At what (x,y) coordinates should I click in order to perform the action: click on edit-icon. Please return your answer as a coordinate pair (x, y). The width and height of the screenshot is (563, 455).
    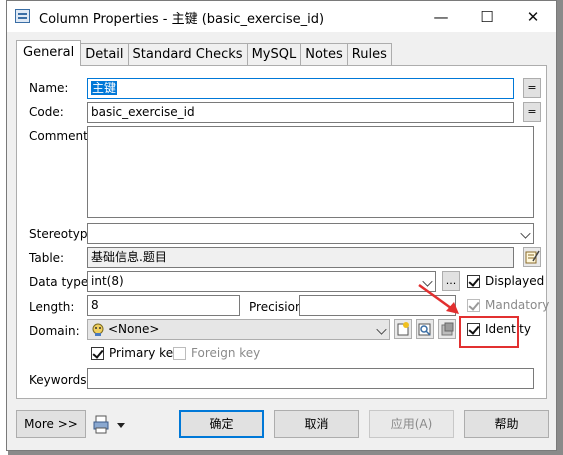
    Looking at the image, I should click on (532, 257).